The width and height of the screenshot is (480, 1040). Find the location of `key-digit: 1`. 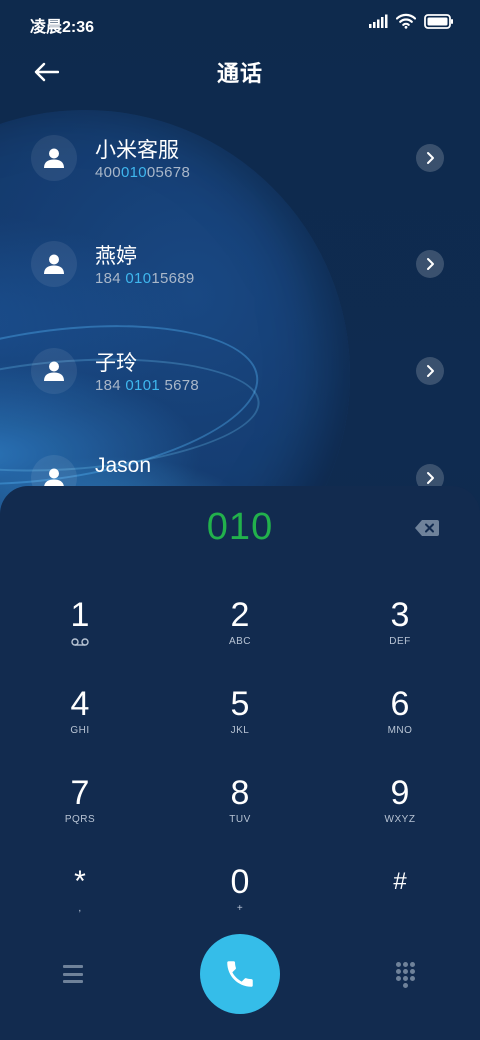

key-digit: 1 is located at coordinates (80, 615).